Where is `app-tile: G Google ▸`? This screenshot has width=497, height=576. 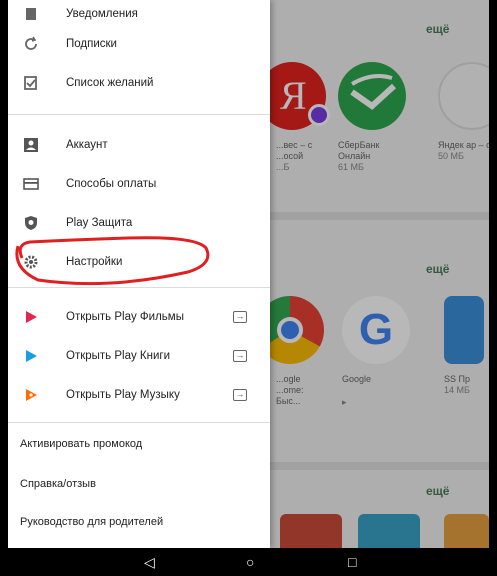
app-tile: G Google ▸ is located at coordinates (378, 352).